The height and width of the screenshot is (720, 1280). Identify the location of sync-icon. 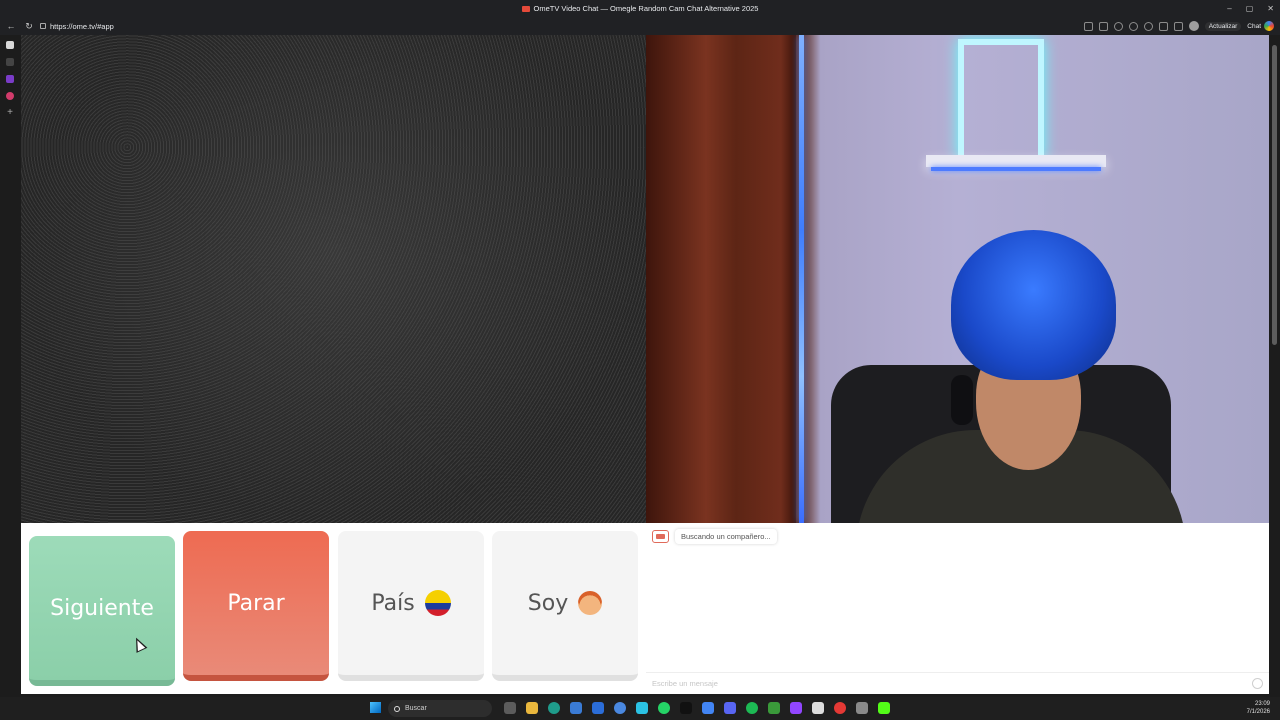
(1148, 26).